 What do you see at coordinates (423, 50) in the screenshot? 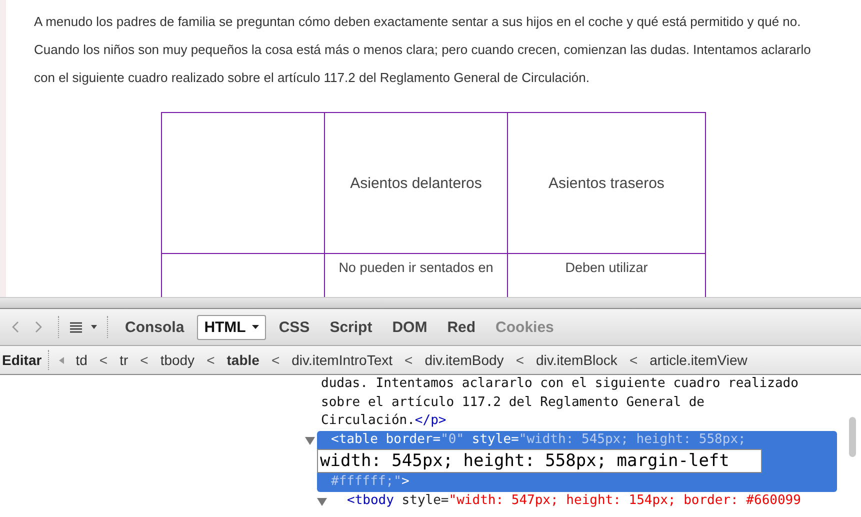
I see `article-paragraph: A menudo los padres de familia se preguntan cómo deben exactamente sentar a sus hijos en el coche y qué está permitido y qué no. Cuando los niños son muy pequeños la cosa está más o menos clara; pero cuando crecen, comienzan las dudas. Intentamos aclararlo con el siguiente cuadro realizado sobre el artículo 117.2 del Reglamento General de Circulación.` at bounding box center [423, 50].